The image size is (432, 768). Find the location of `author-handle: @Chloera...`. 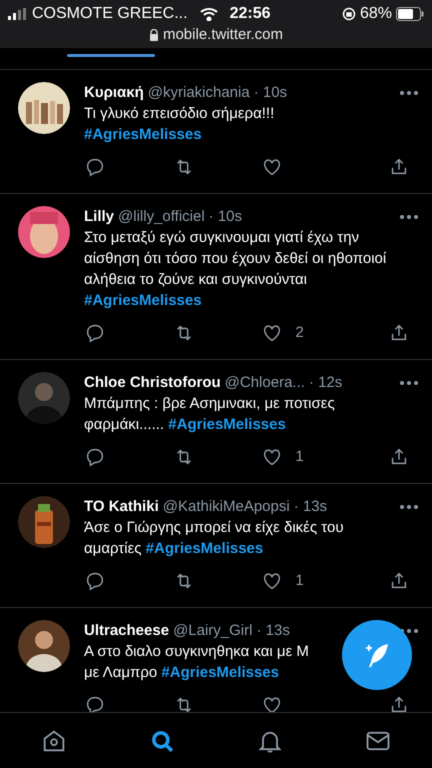

author-handle: @Chloera... is located at coordinates (264, 382).